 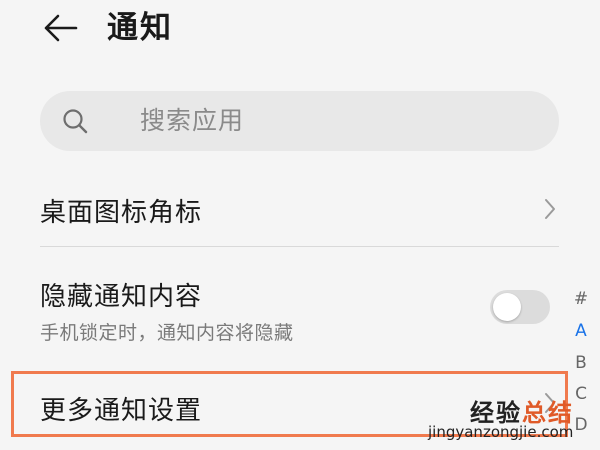 I want to click on more-notification-settings-row: 更多通知设置, so click(x=300, y=404).